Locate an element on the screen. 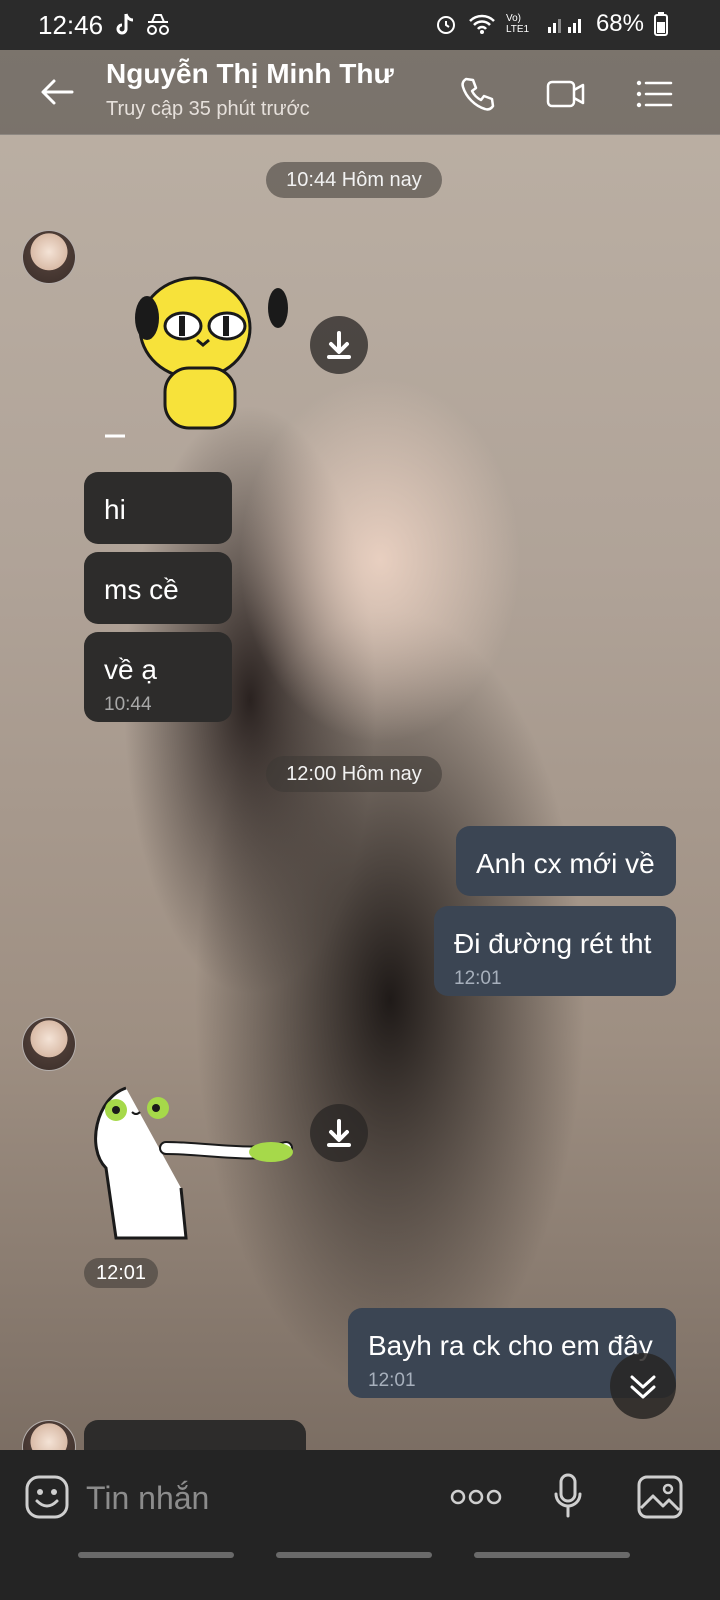  wifi-icon is located at coordinates (482, 24).